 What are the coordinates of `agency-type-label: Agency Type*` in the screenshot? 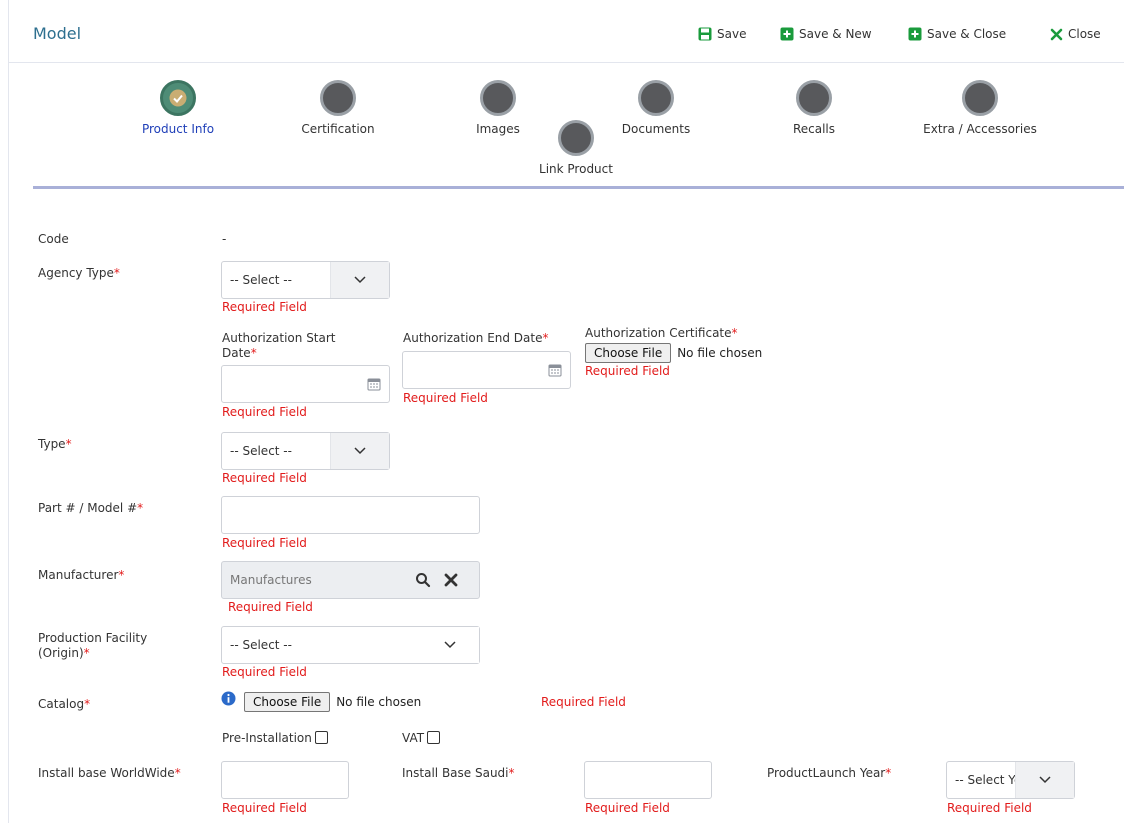 It's located at (79, 273).